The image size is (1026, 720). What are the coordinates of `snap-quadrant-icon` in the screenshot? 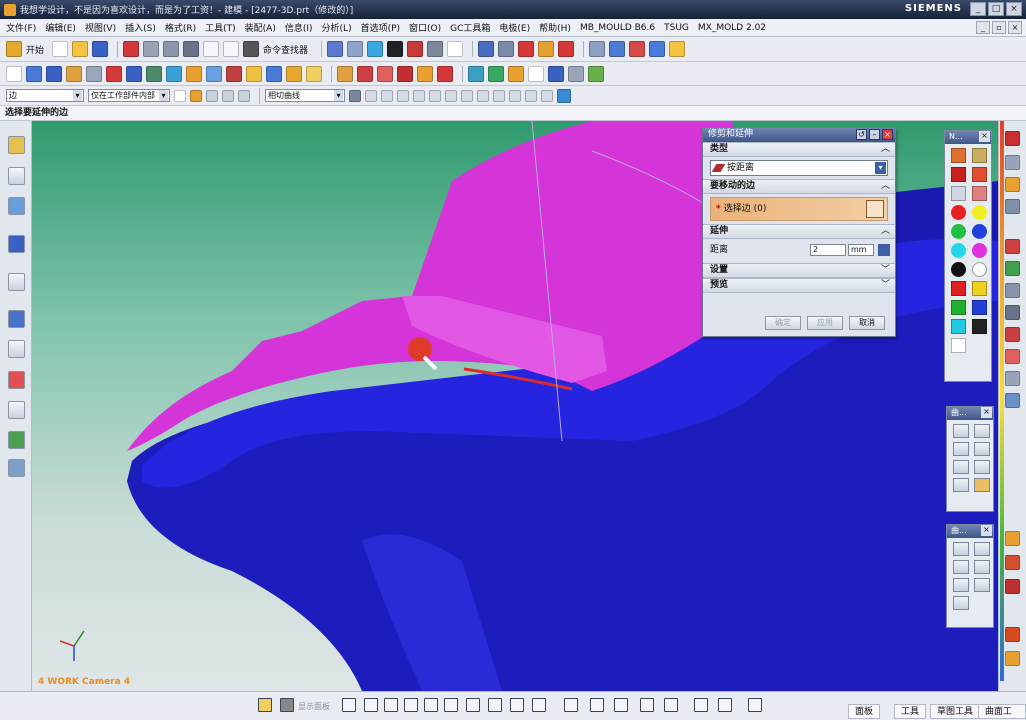 It's located at (451, 95).